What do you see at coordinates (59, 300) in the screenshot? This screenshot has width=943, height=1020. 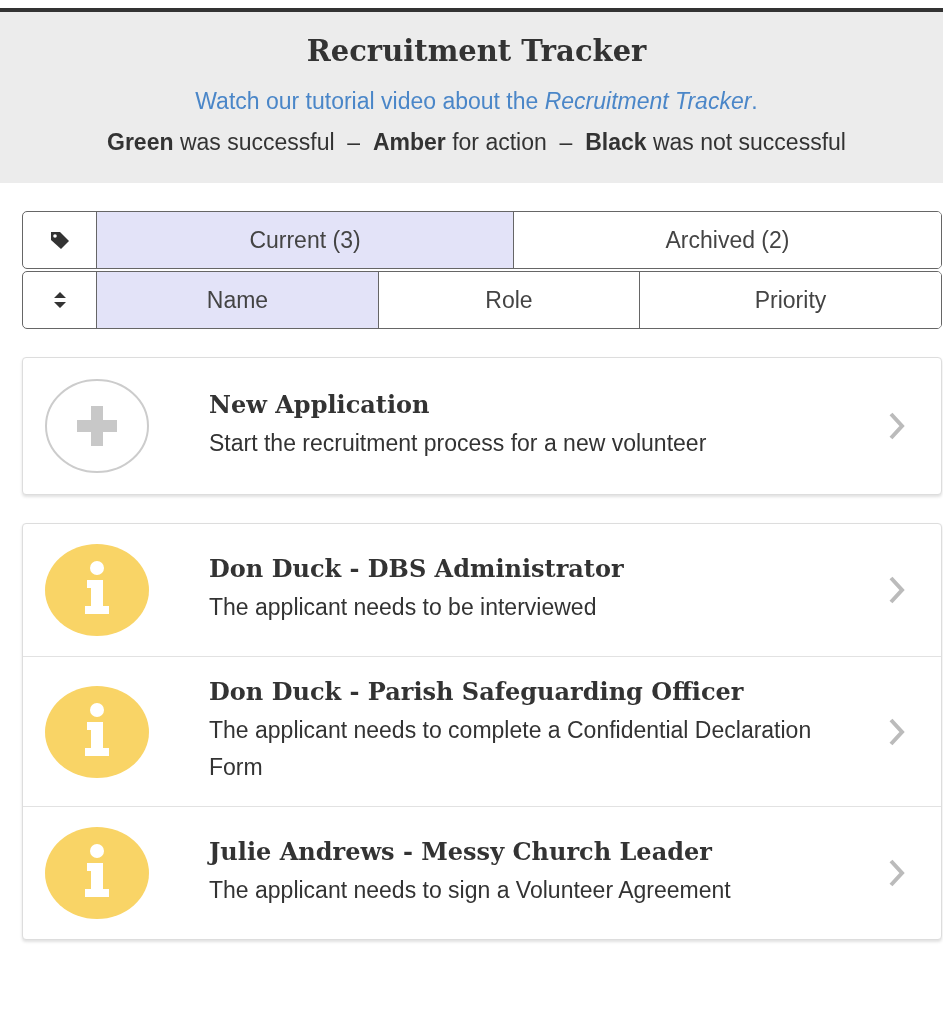 I see `sort-icon` at bounding box center [59, 300].